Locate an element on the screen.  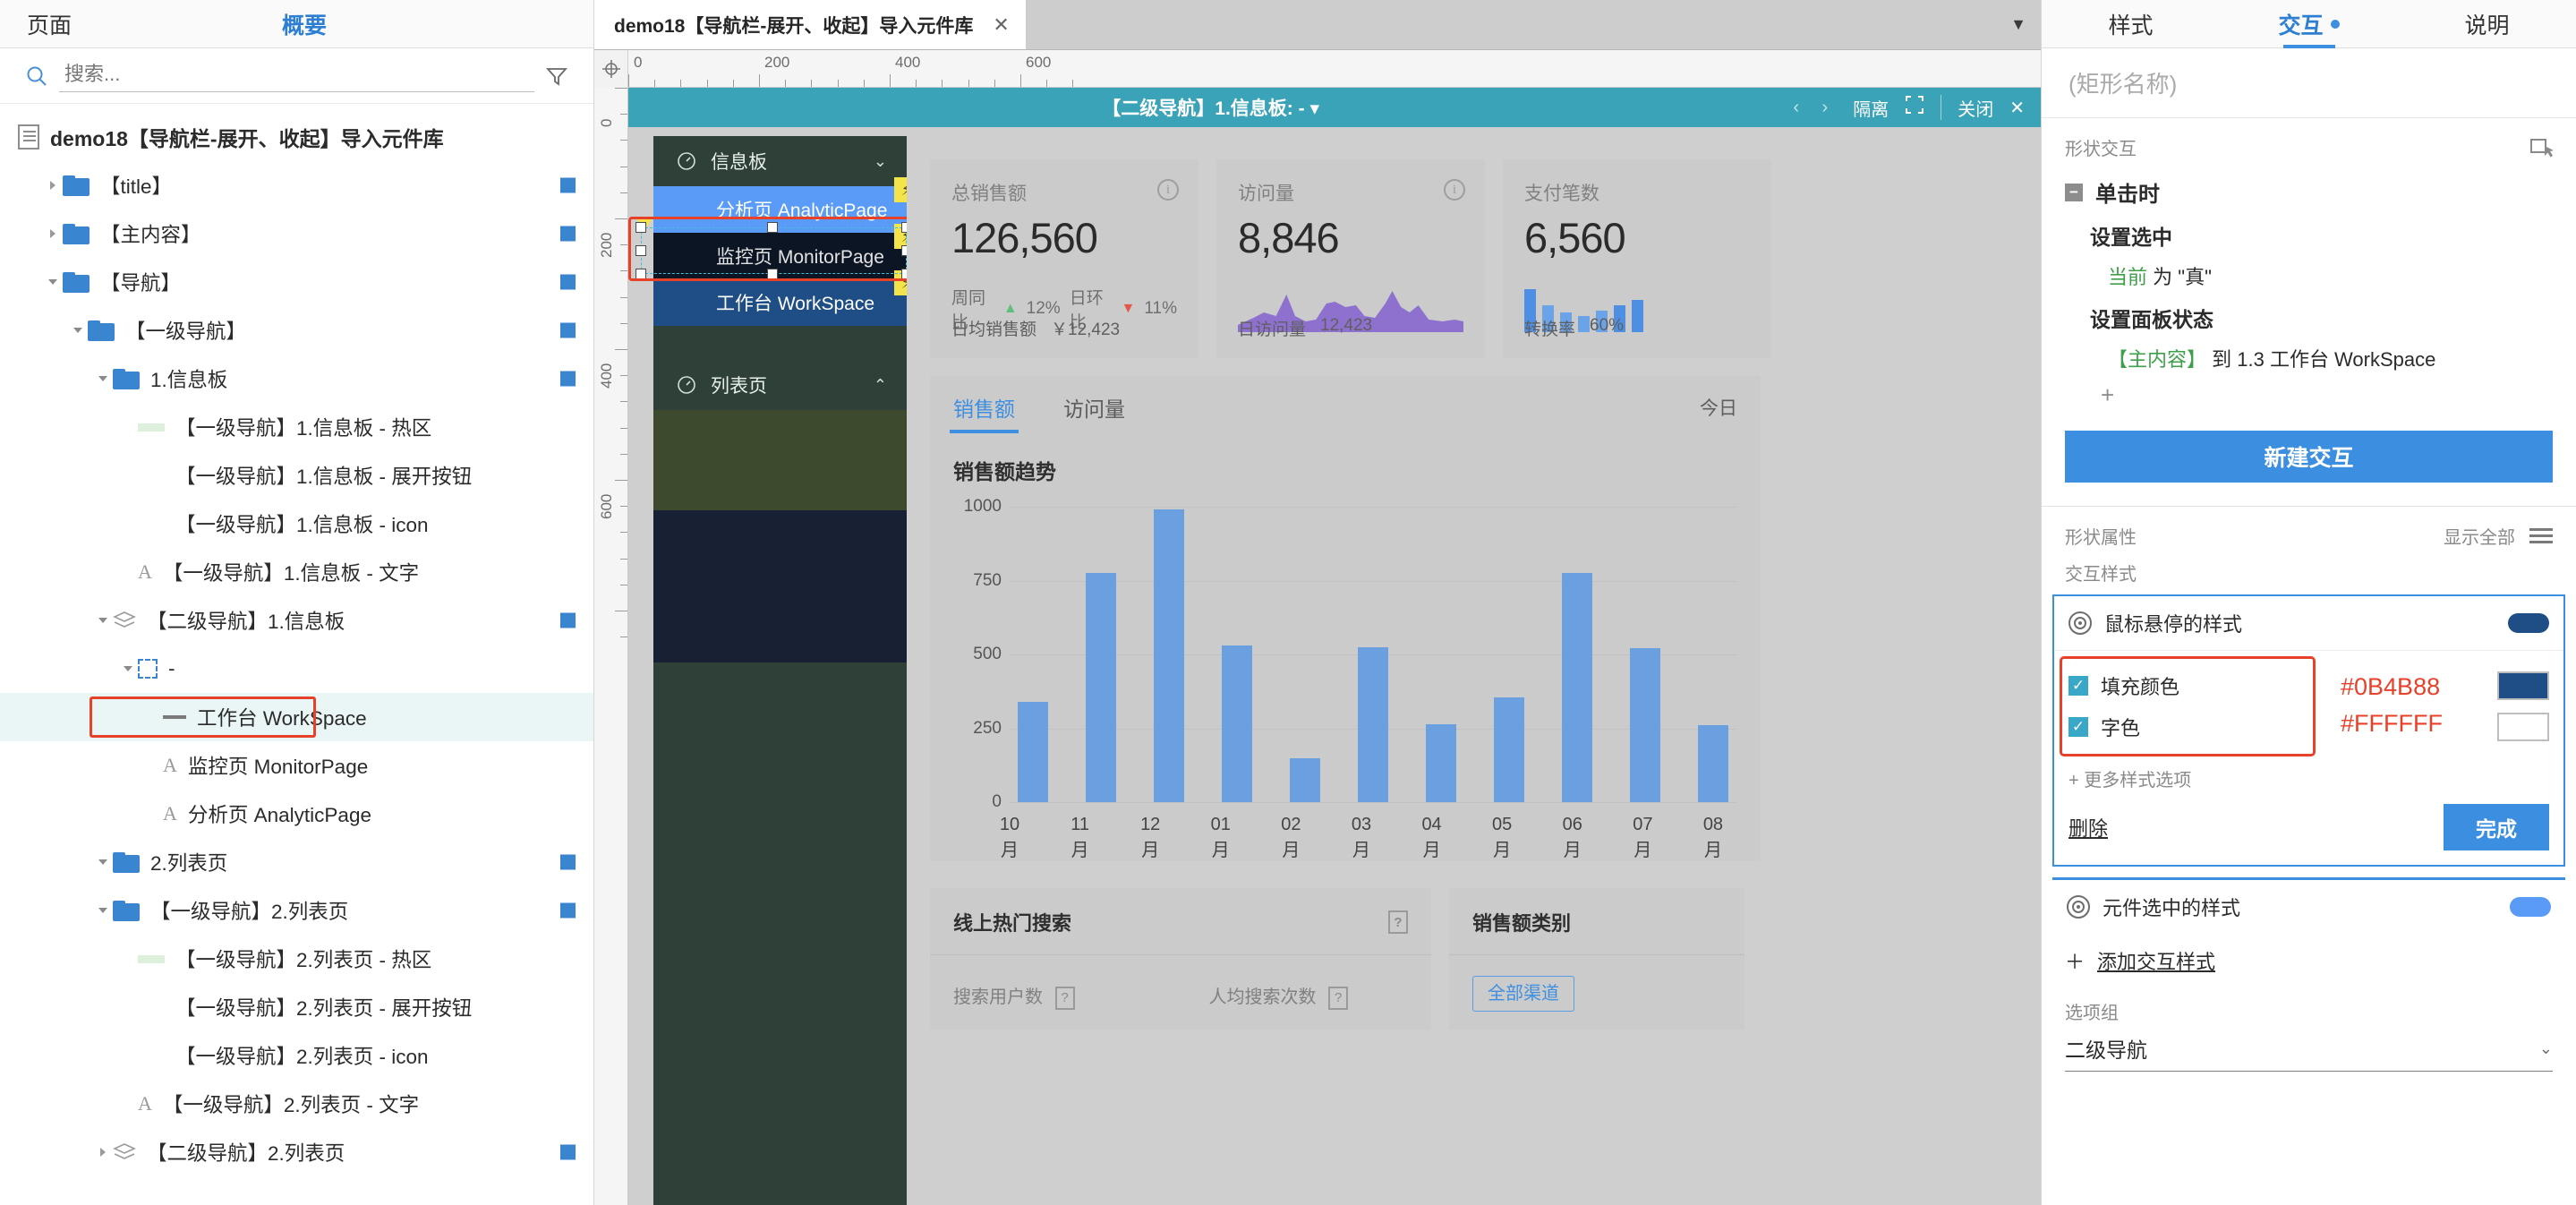
tab-notes: 说明 is located at coordinates (2487, 24).